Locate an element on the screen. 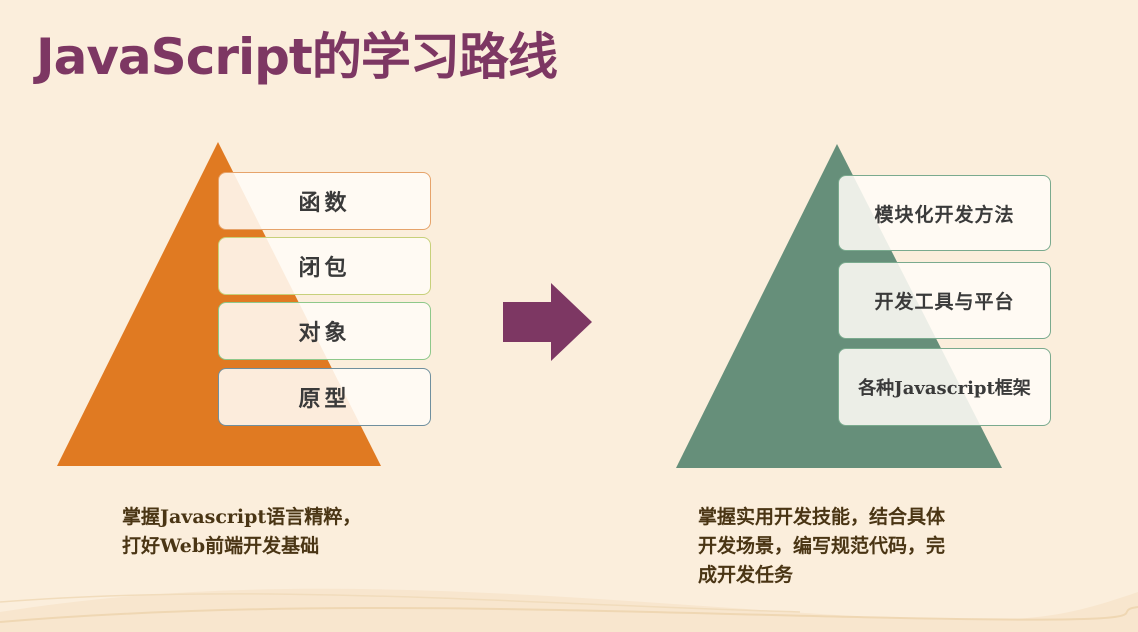 The width and height of the screenshot is (1138, 632). right-step-2: 开发工具与平台 is located at coordinates (944, 300).